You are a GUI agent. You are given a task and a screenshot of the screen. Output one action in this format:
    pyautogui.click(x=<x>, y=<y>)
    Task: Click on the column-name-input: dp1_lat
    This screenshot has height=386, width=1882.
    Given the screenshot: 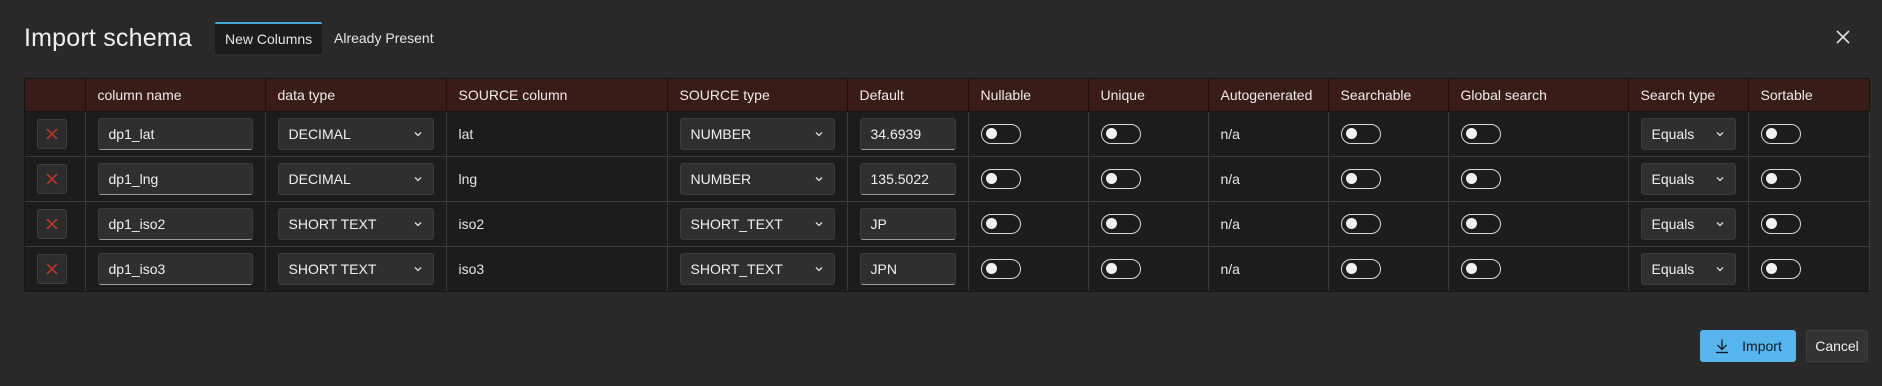 What is the action you would take?
    pyautogui.click(x=175, y=134)
    